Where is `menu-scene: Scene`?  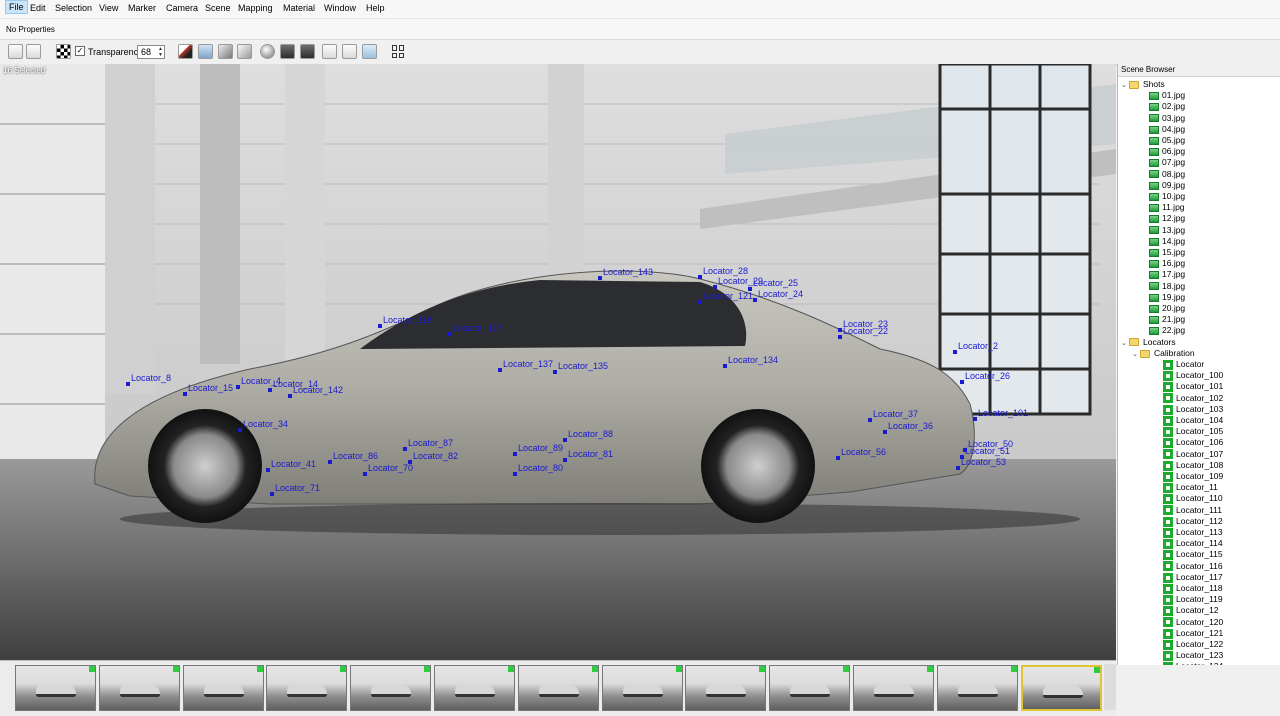 menu-scene: Scene is located at coordinates (218, 8).